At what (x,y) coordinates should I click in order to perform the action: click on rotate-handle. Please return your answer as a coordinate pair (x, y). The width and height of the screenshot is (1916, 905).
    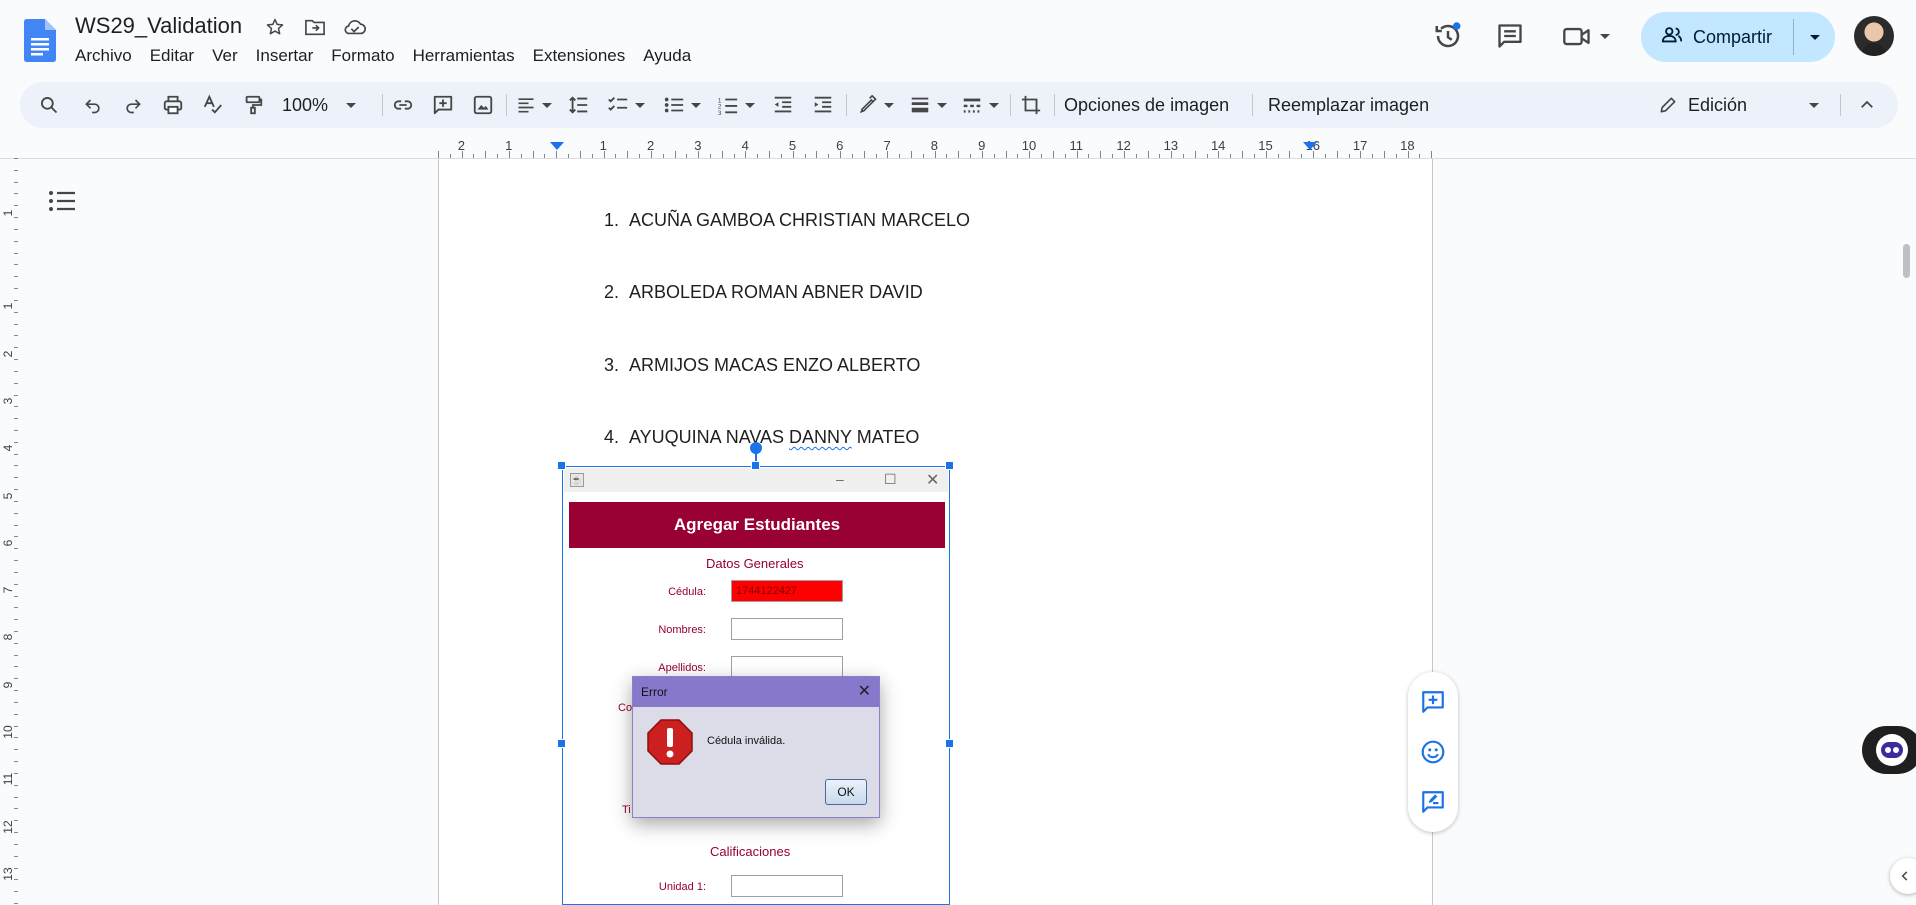
    Looking at the image, I should click on (756, 448).